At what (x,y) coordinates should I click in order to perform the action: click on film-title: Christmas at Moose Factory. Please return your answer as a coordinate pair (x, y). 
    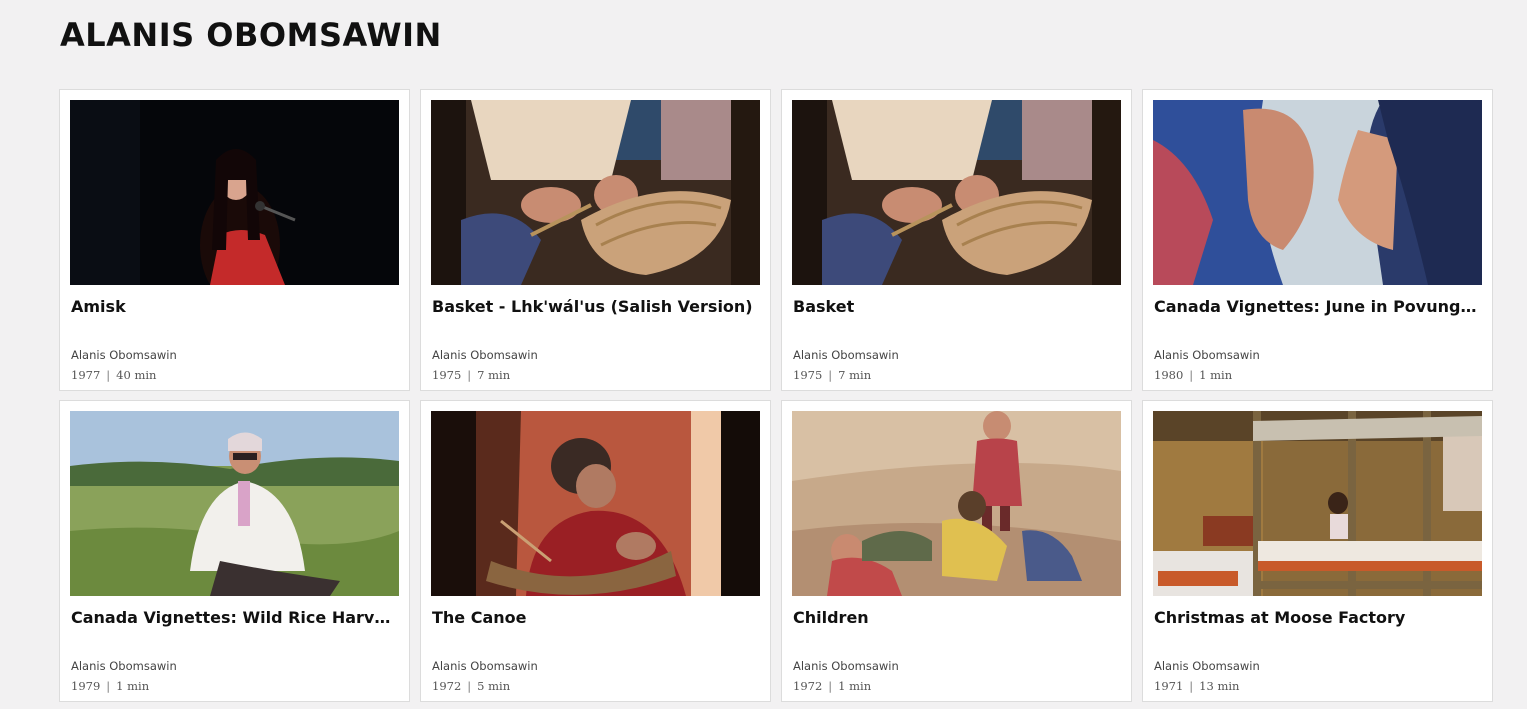
    Looking at the image, I should click on (1319, 617).